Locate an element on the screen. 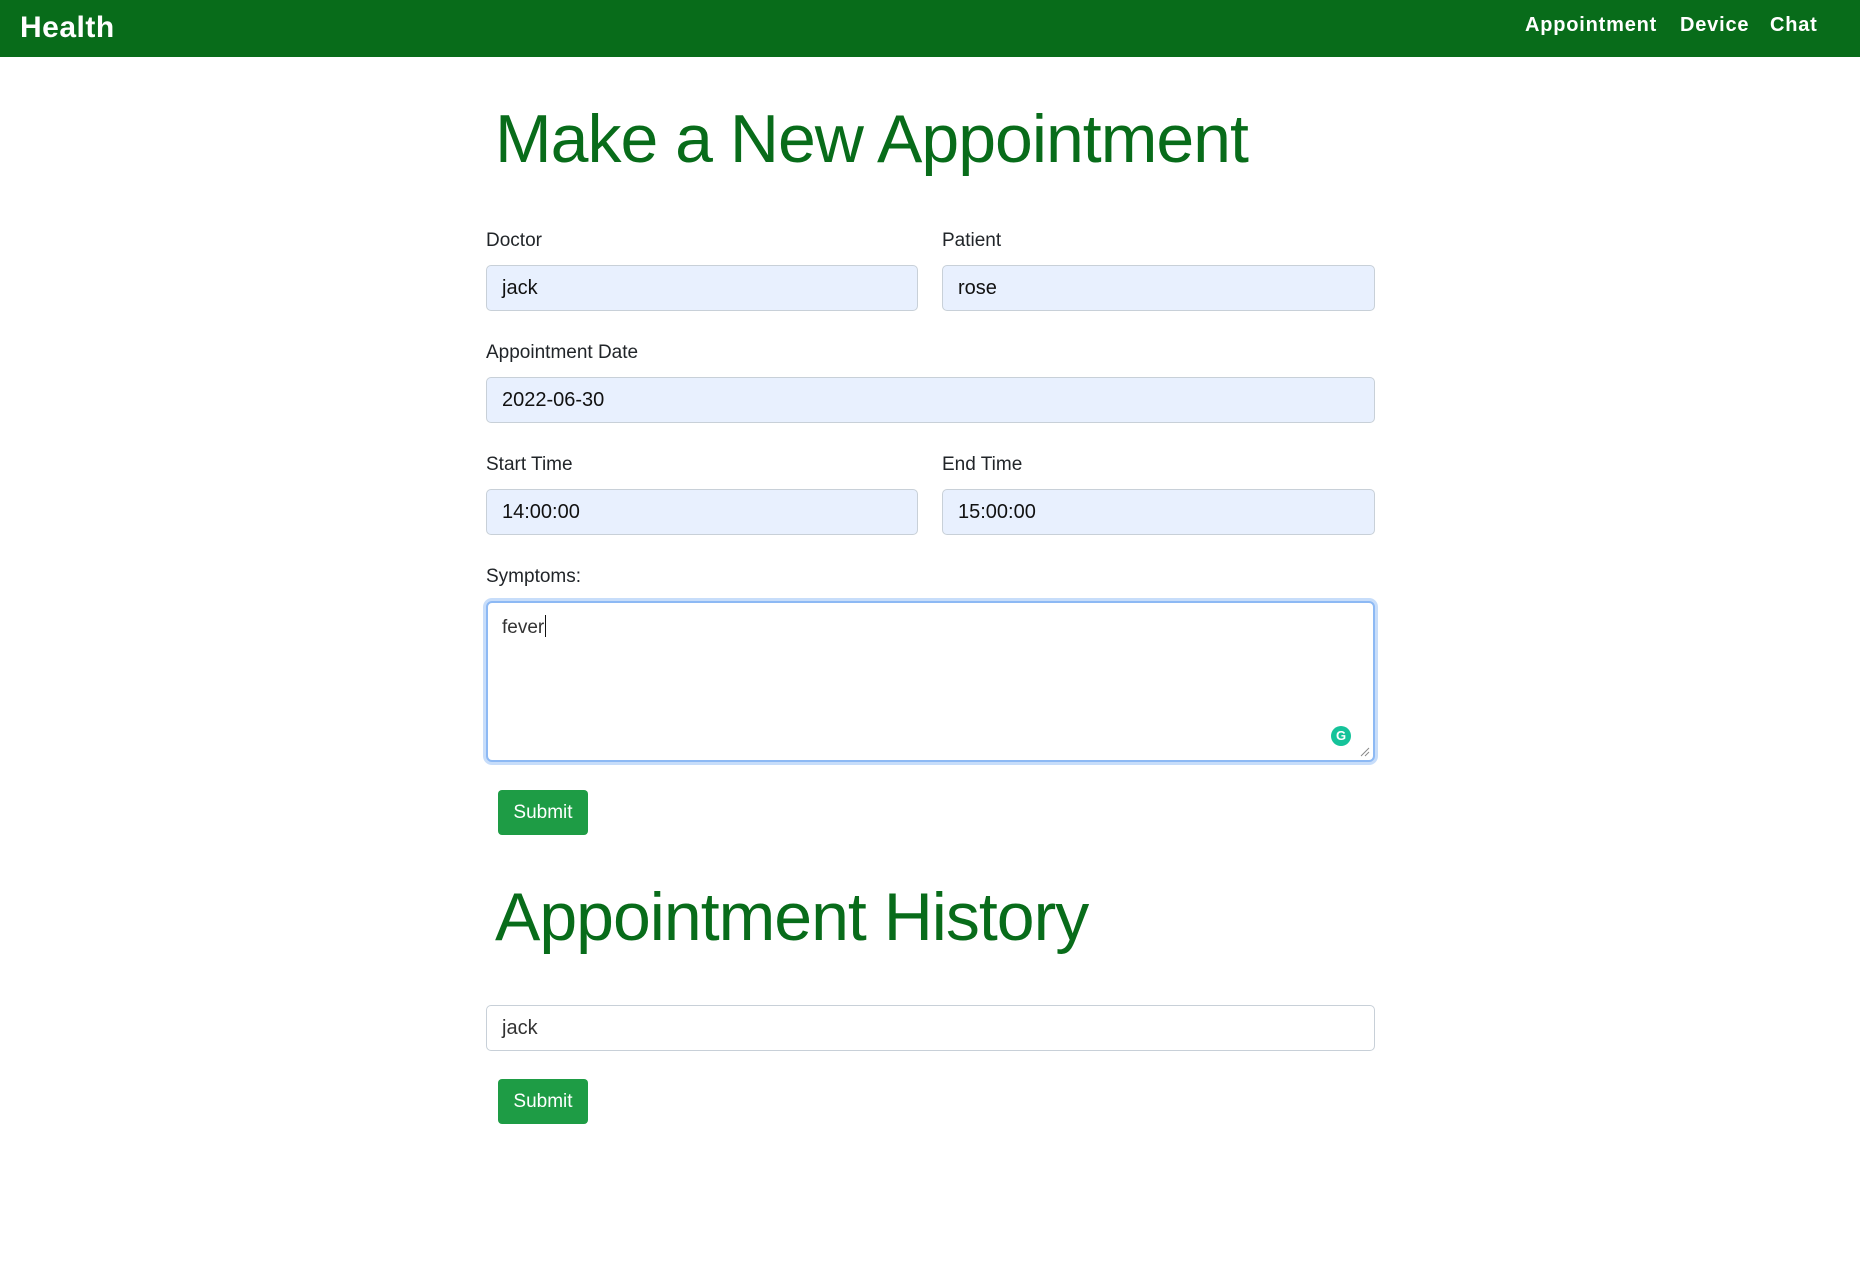 The image size is (1860, 1268). symptoms-text: fever is located at coordinates (523, 627).